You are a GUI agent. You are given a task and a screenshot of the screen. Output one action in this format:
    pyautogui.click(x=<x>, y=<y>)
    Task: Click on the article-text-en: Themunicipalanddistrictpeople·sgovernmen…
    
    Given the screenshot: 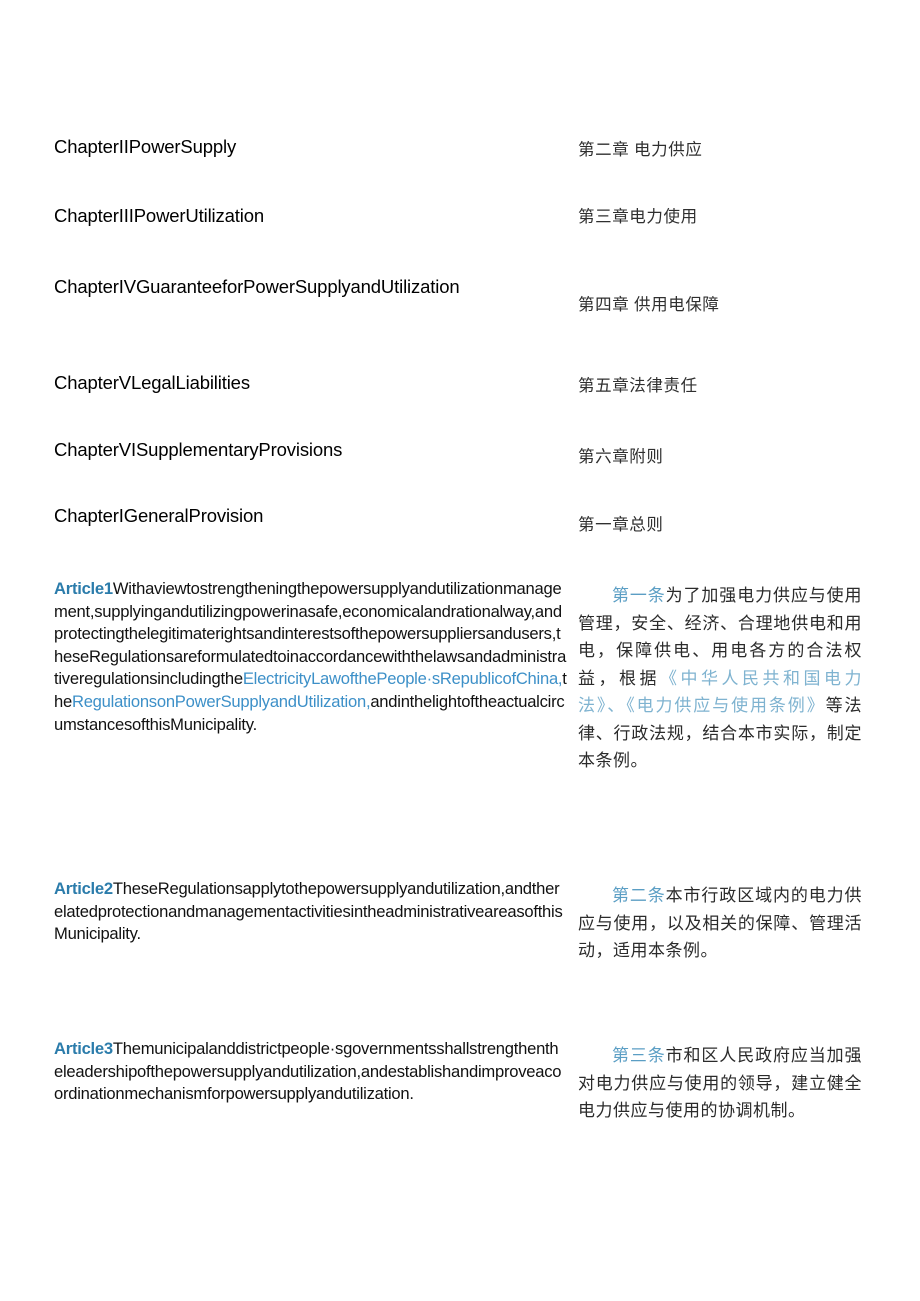 What is the action you would take?
    pyautogui.click(x=308, y=1071)
    